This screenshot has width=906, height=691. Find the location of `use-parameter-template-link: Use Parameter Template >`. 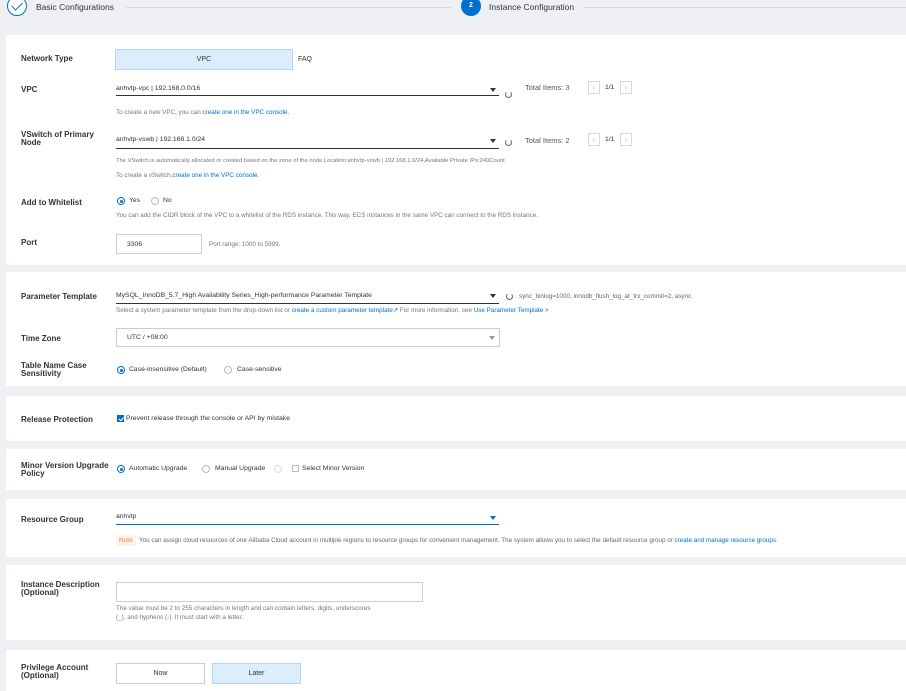

use-parameter-template-link: Use Parameter Template > is located at coordinates (511, 310).